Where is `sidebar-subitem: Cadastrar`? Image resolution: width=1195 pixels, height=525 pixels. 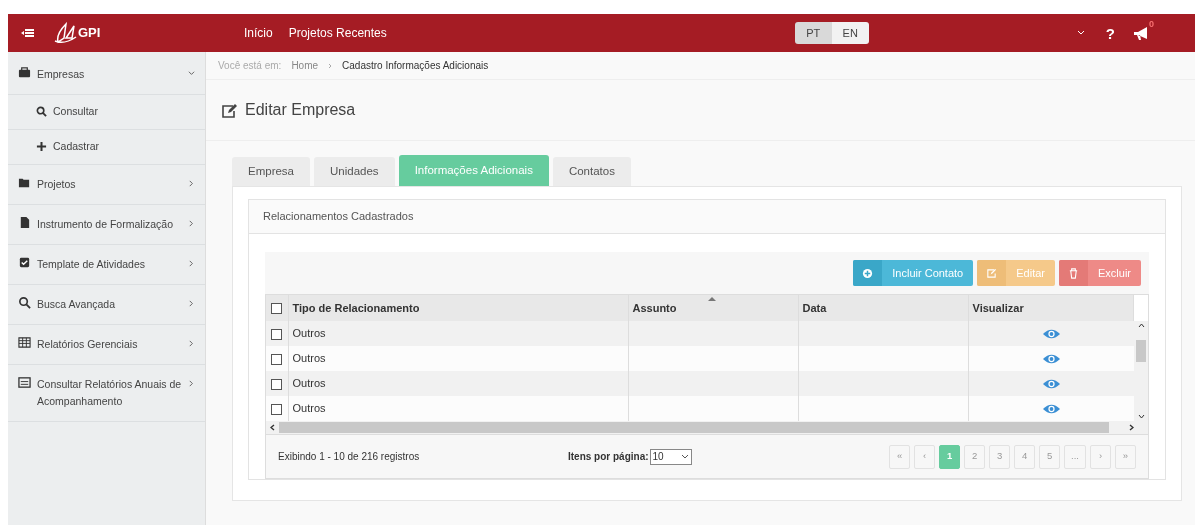
sidebar-subitem: Cadastrar is located at coordinates (106, 147).